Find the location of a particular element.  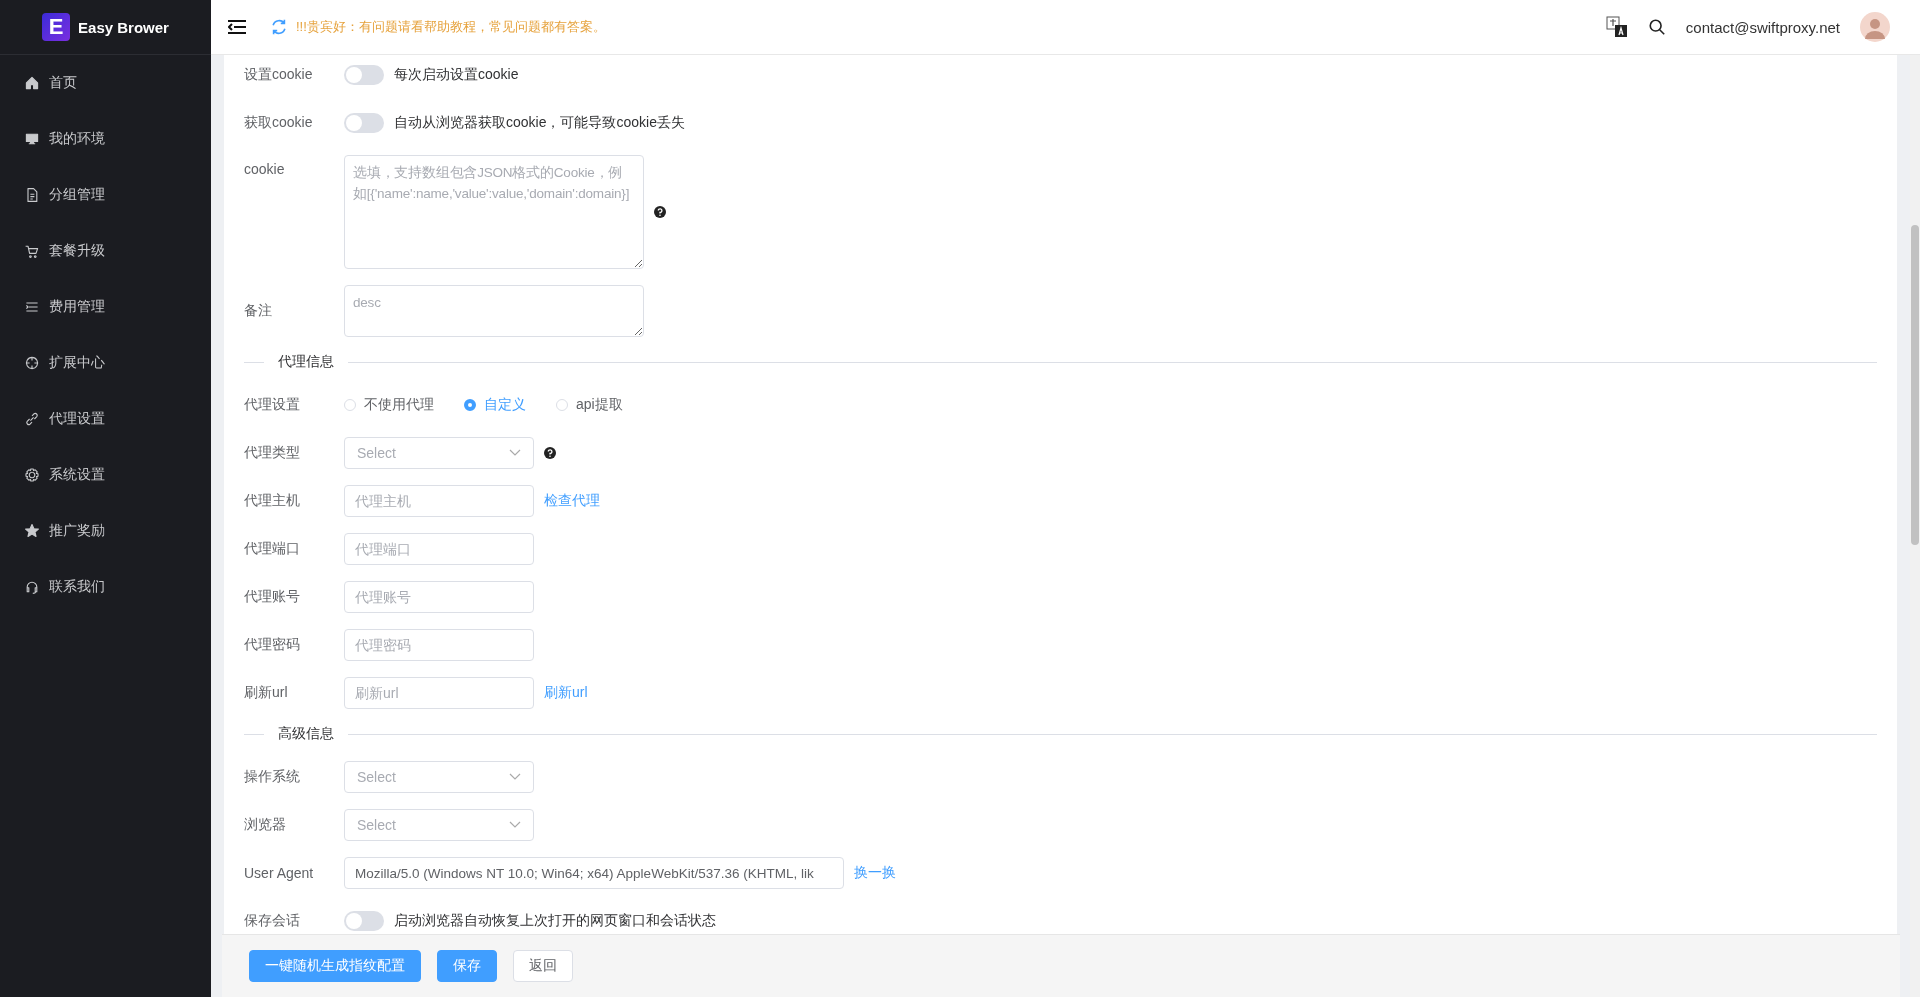

cart-icon is located at coordinates (32, 251).